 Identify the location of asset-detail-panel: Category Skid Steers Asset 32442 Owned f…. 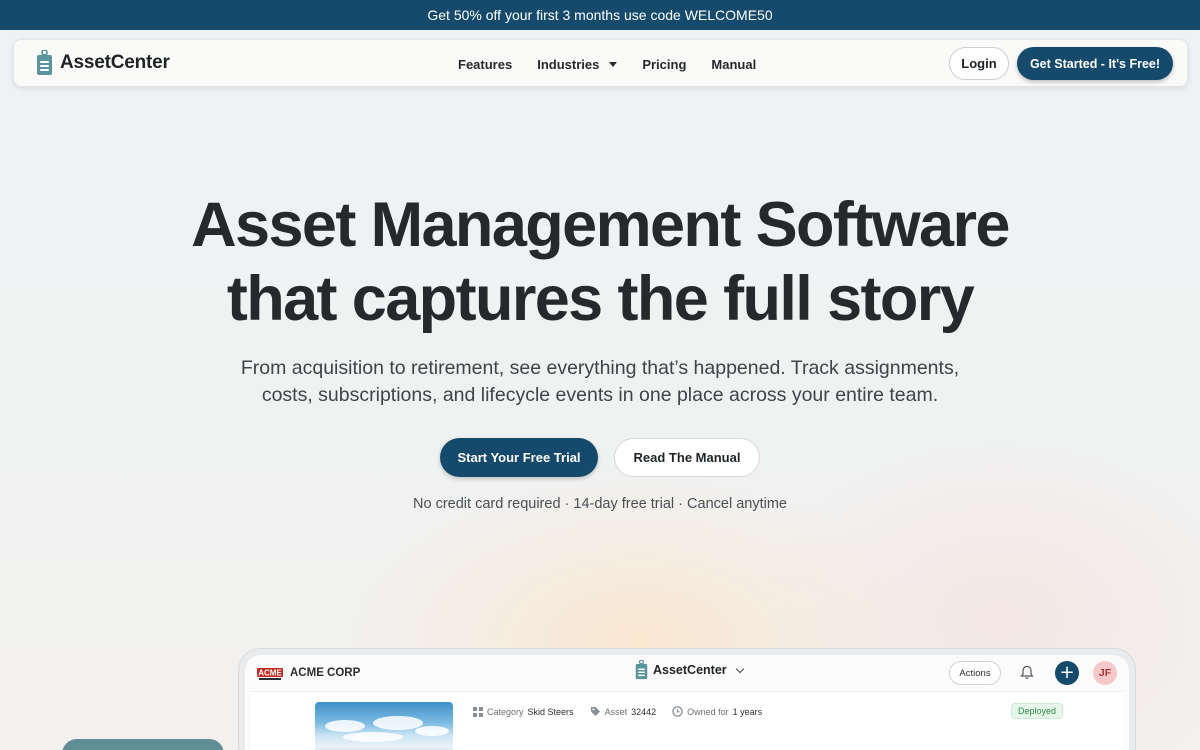
(687, 720).